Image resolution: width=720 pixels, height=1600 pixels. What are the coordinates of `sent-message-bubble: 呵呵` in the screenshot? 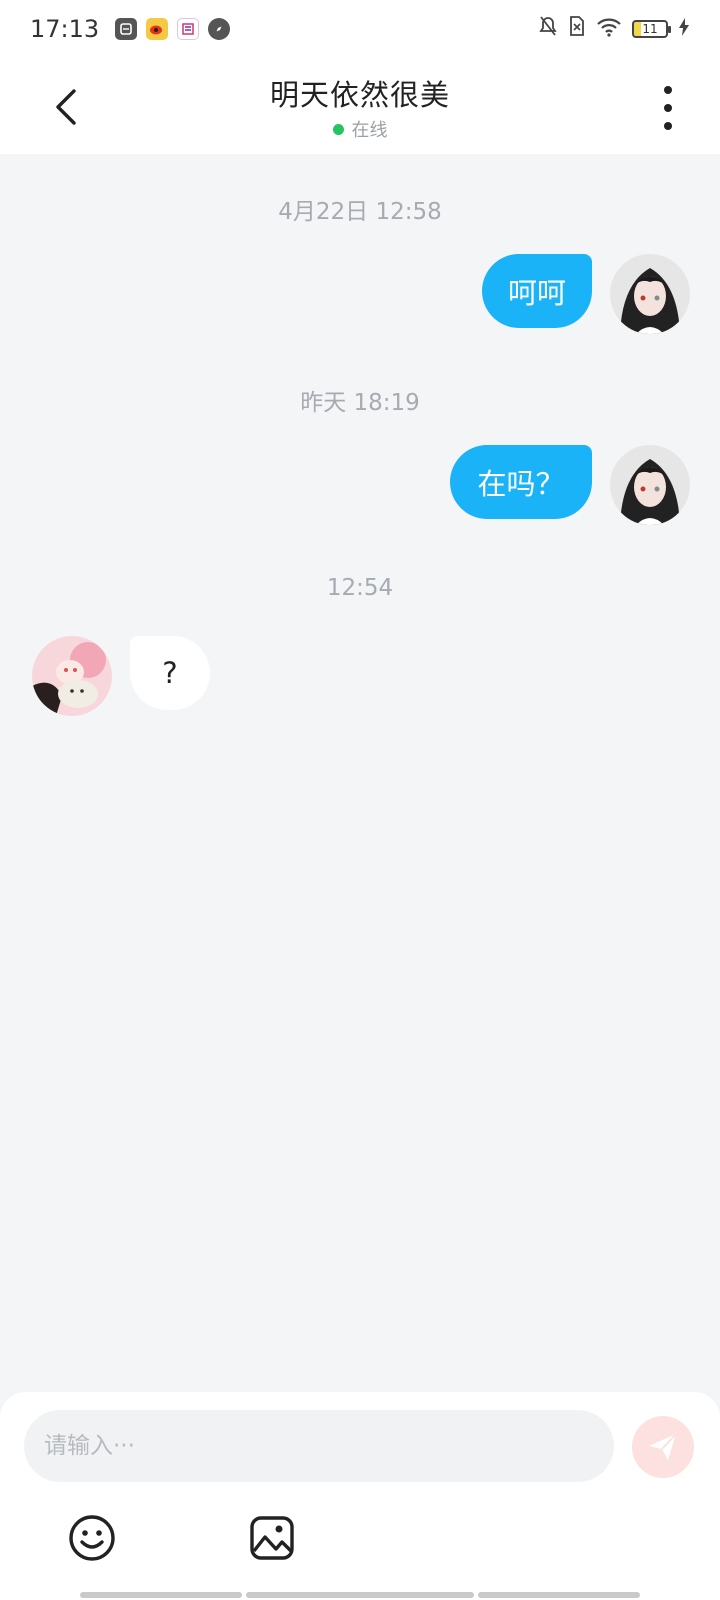 It's located at (537, 291).